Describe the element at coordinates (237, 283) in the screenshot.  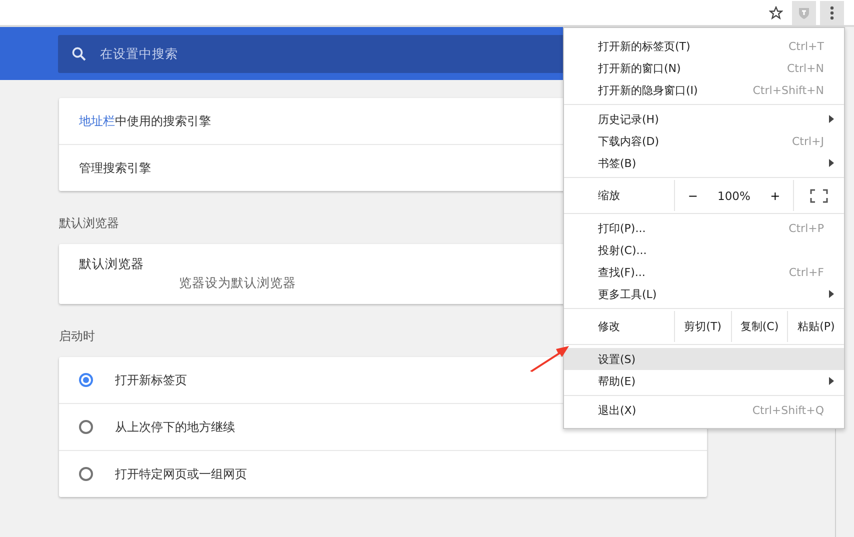
I see `setting-description: 览器设为默认浏览器` at that location.